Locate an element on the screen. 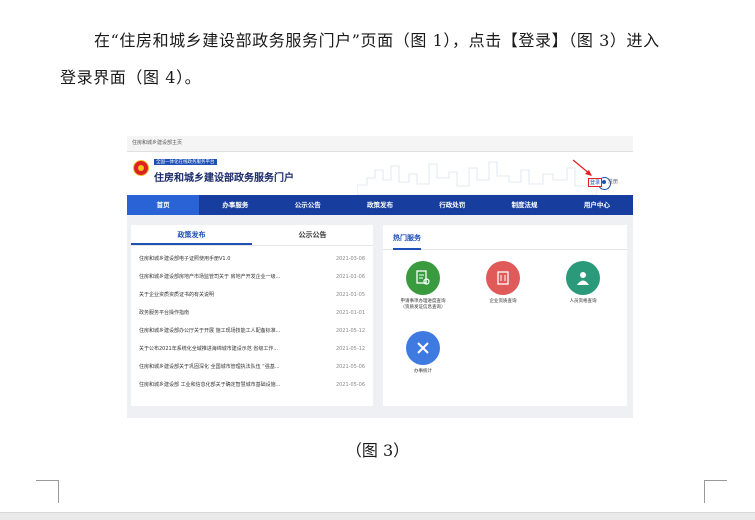 Image resolution: width=755 pixels, height=520 pixels. nav-policy: 政策发布 is located at coordinates (380, 205).